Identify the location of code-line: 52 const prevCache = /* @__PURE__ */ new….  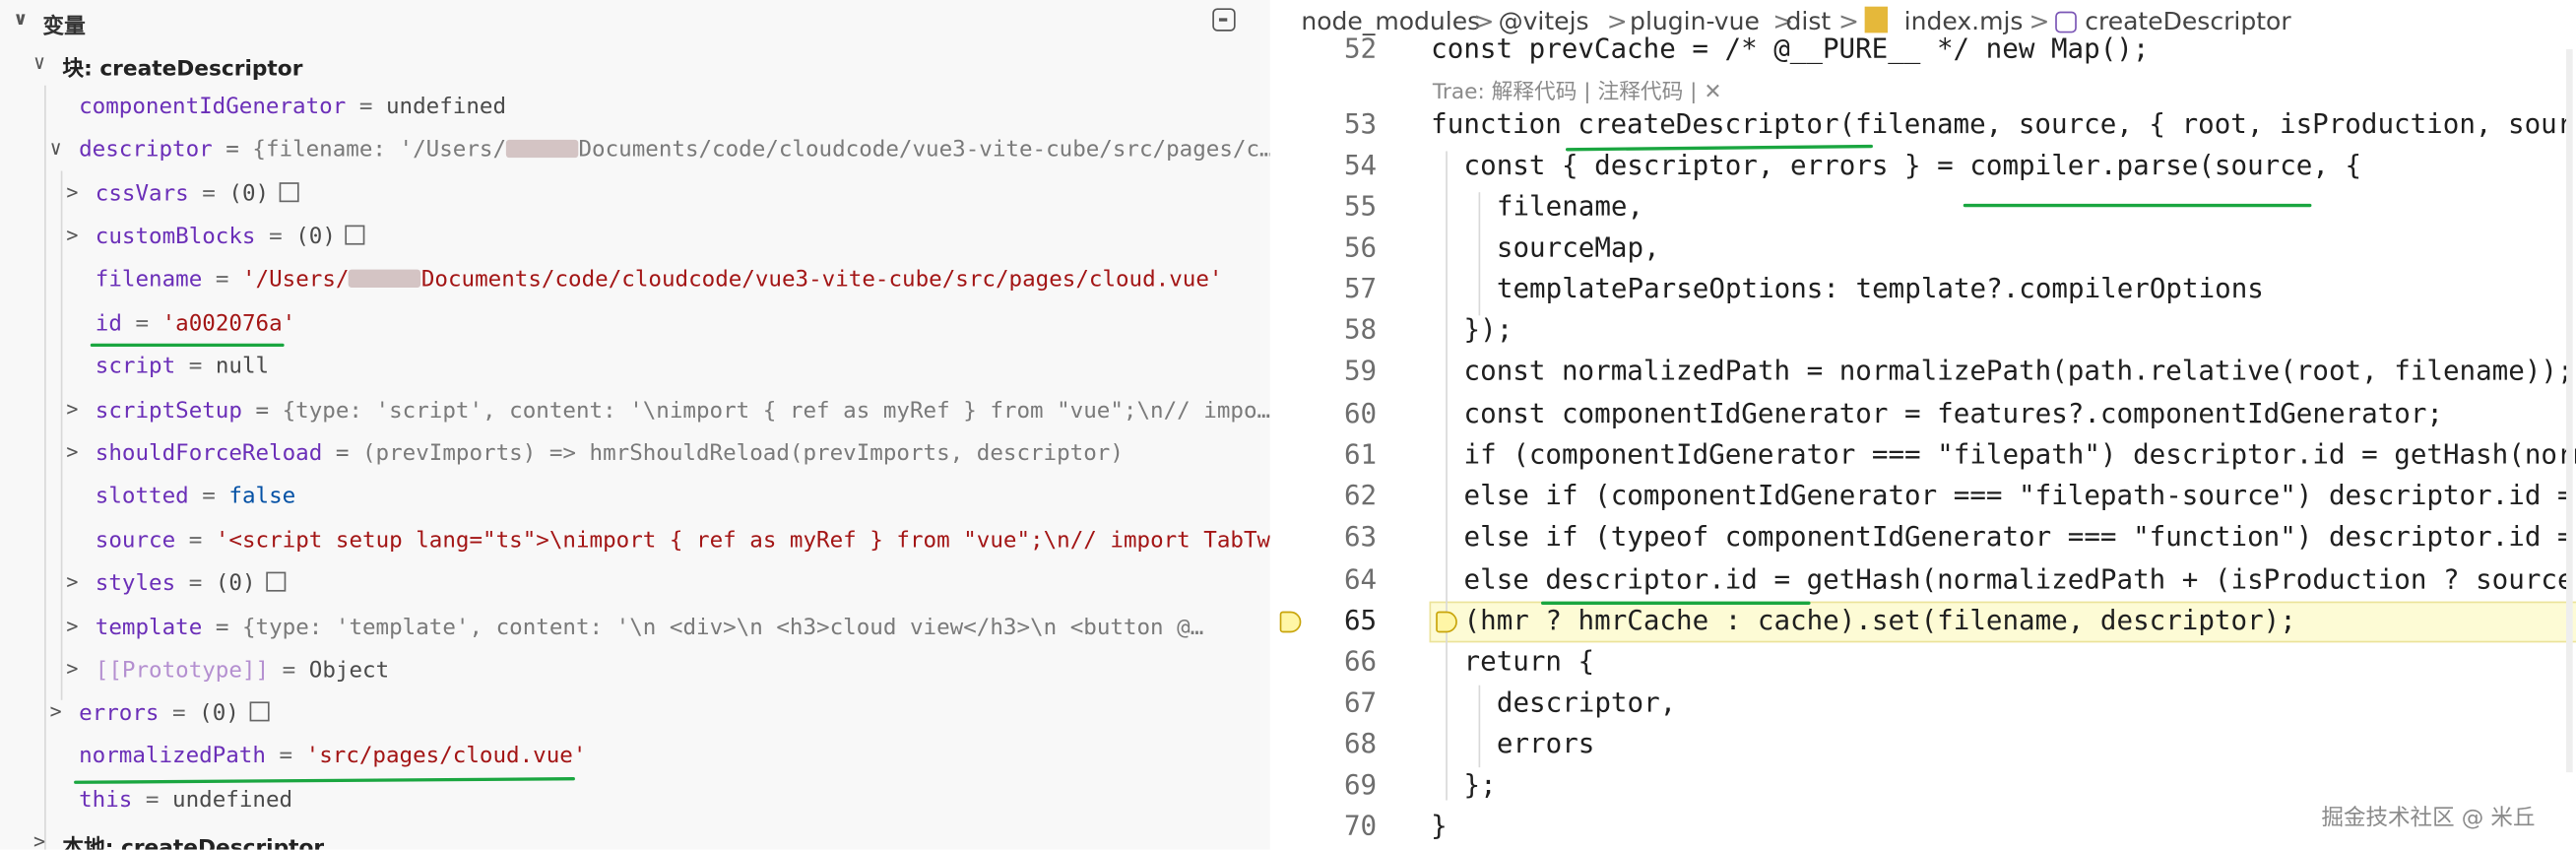
(1924, 50).